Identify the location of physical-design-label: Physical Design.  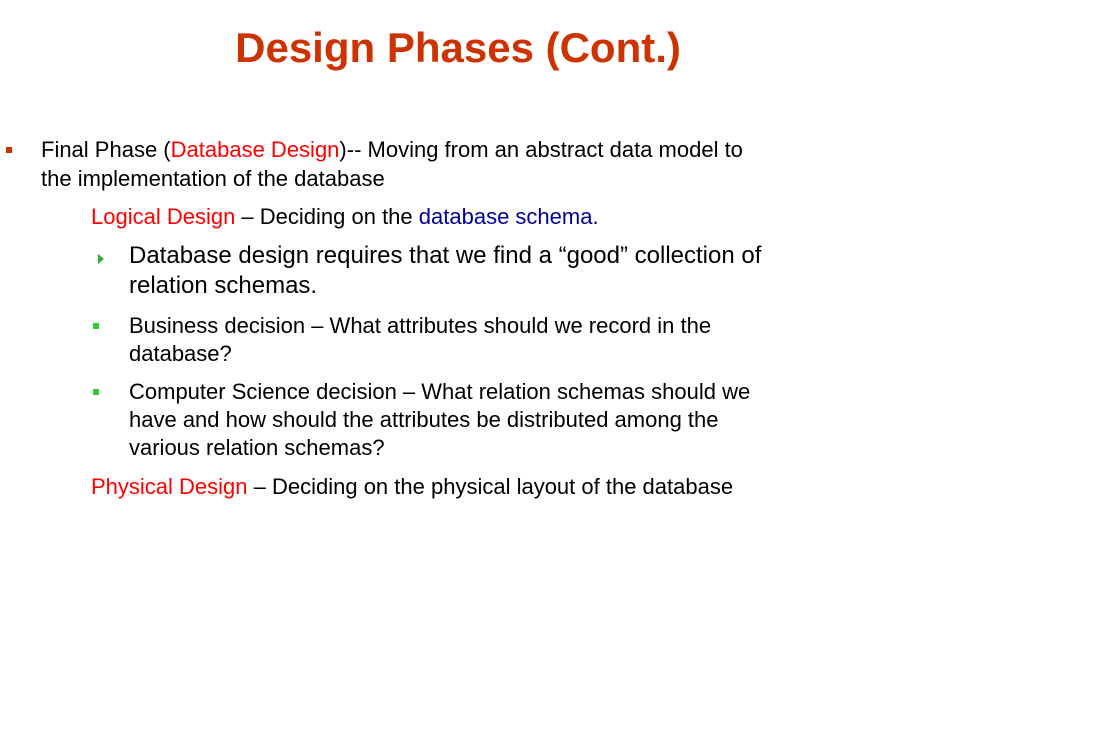
(169, 486).